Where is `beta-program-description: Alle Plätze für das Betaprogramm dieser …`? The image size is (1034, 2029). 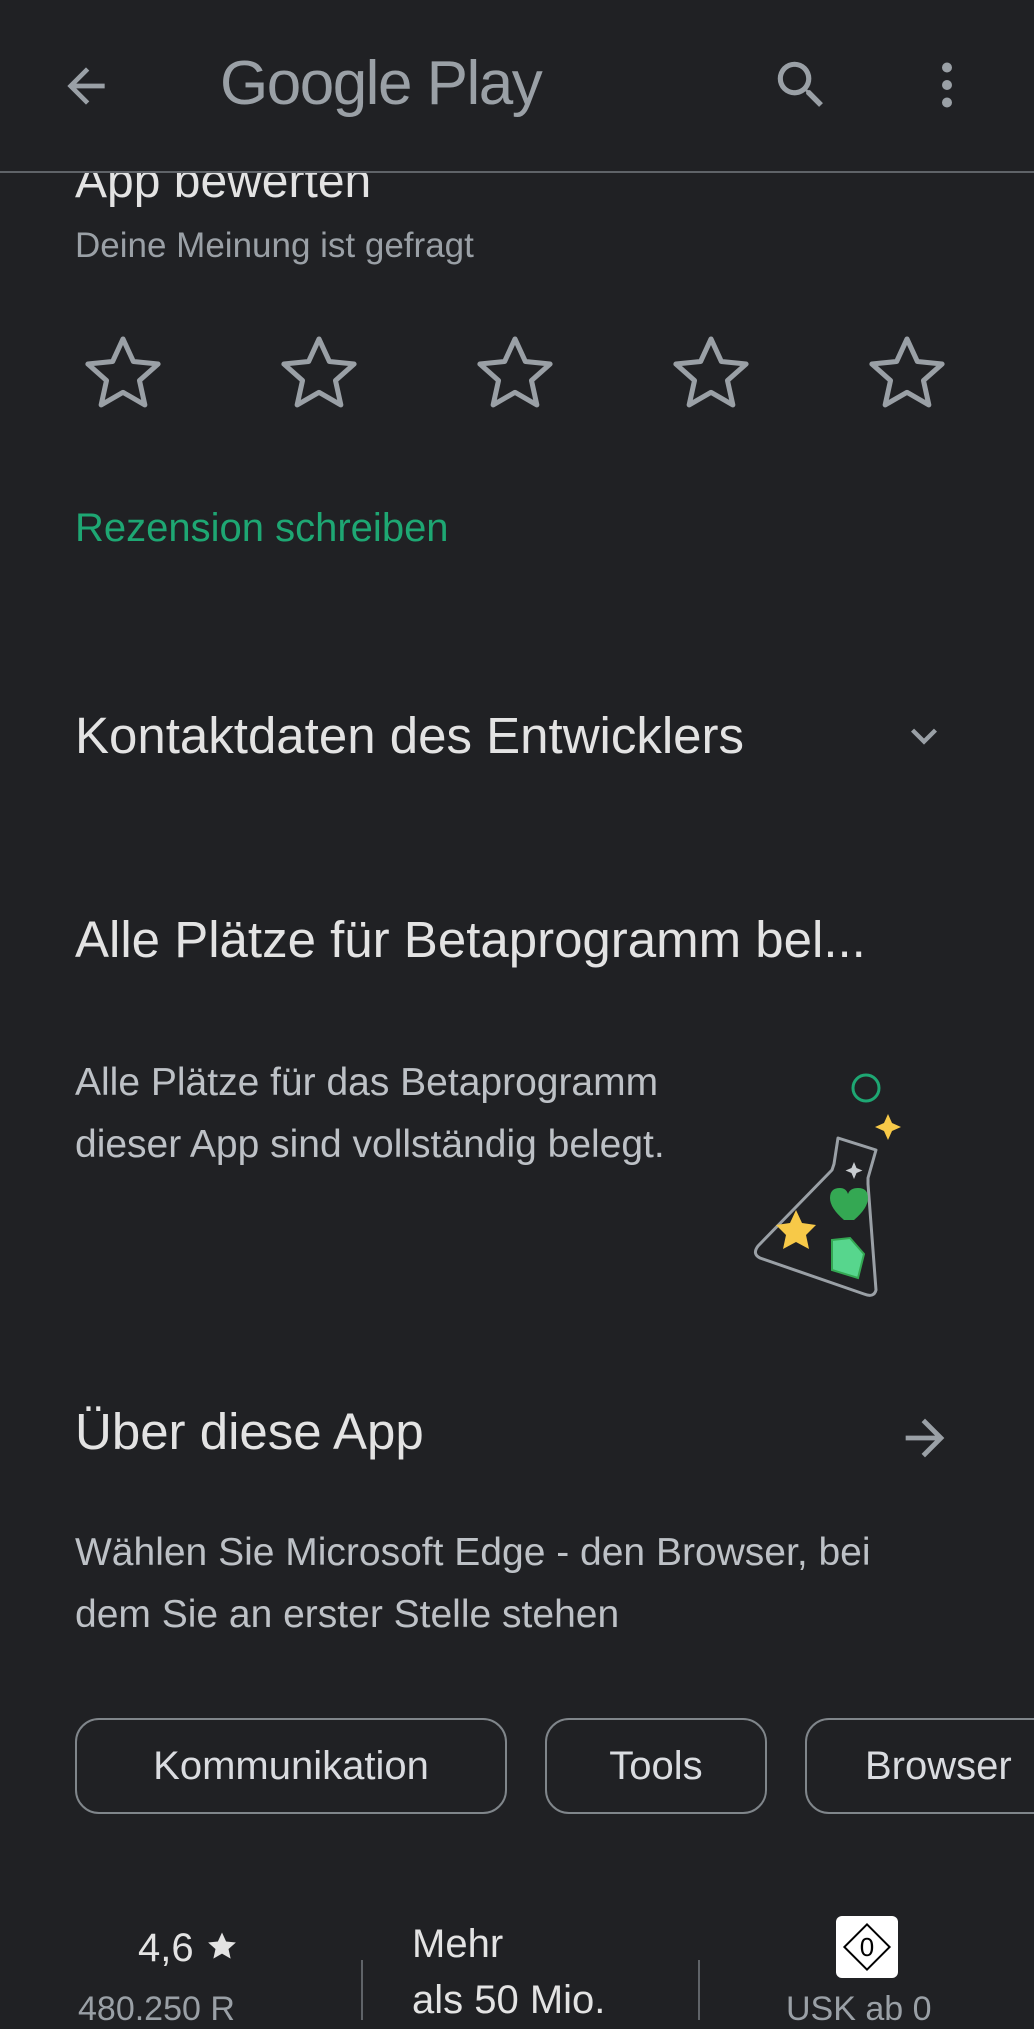
beta-program-description: Alle Plätze für das Betaprogramm dieser … is located at coordinates (370, 1113).